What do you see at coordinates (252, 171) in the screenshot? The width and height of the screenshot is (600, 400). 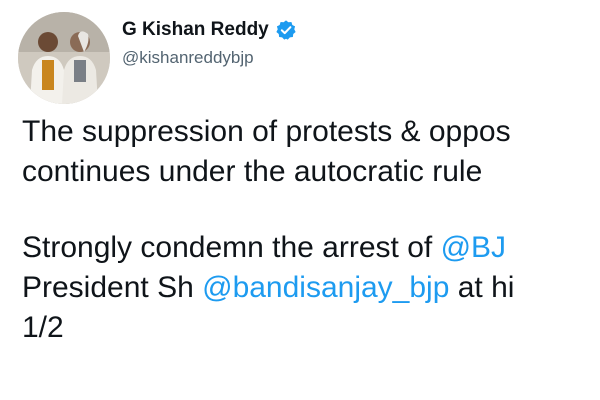 I see `tweet-line: continues under the autocratic rule` at bounding box center [252, 171].